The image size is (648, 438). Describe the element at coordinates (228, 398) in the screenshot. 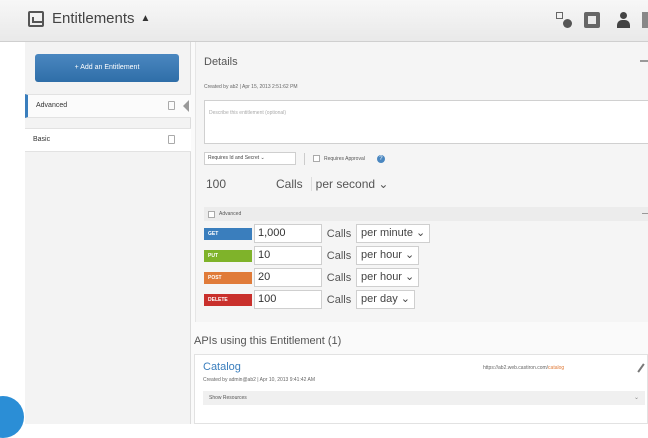

I see `show-resources-label: Show Resources` at that location.